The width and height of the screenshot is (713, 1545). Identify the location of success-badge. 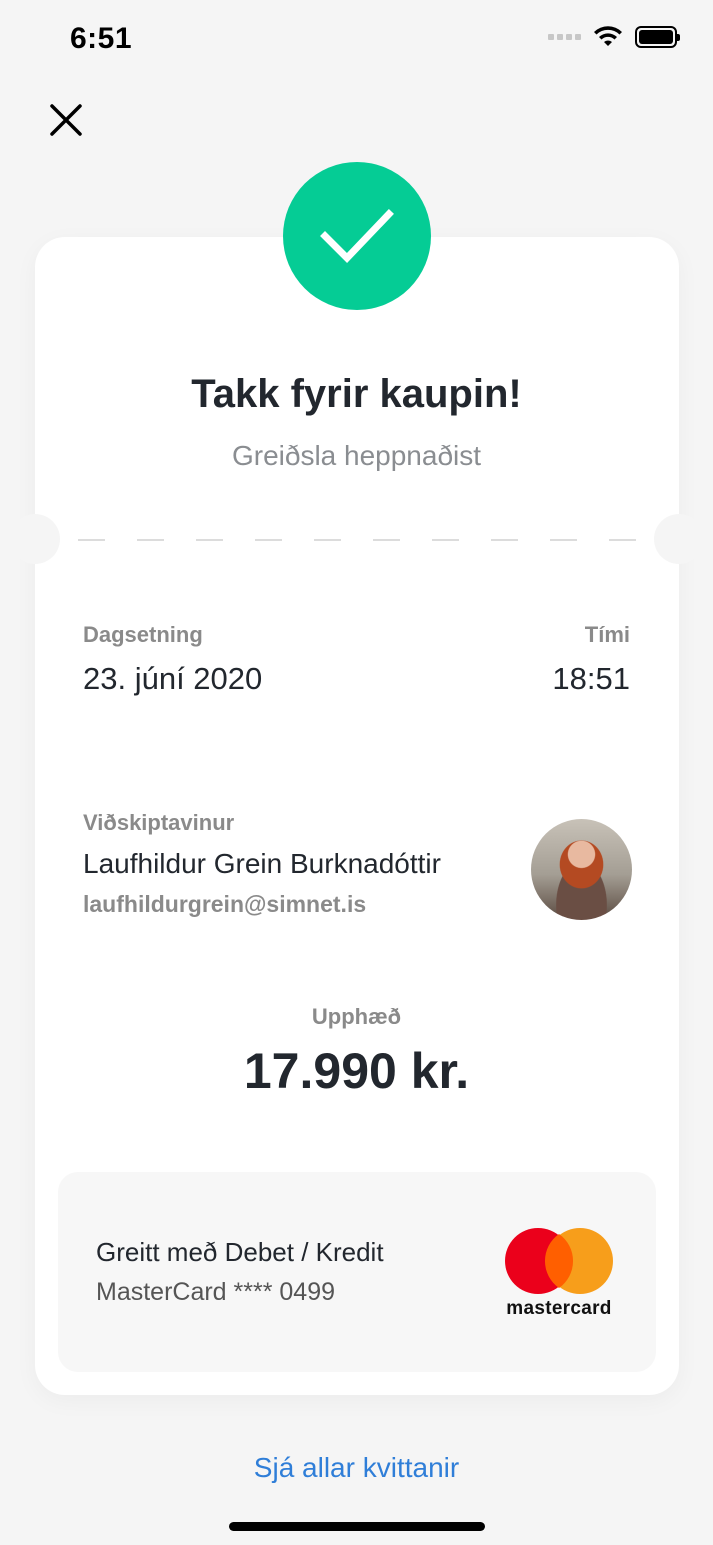
(357, 236).